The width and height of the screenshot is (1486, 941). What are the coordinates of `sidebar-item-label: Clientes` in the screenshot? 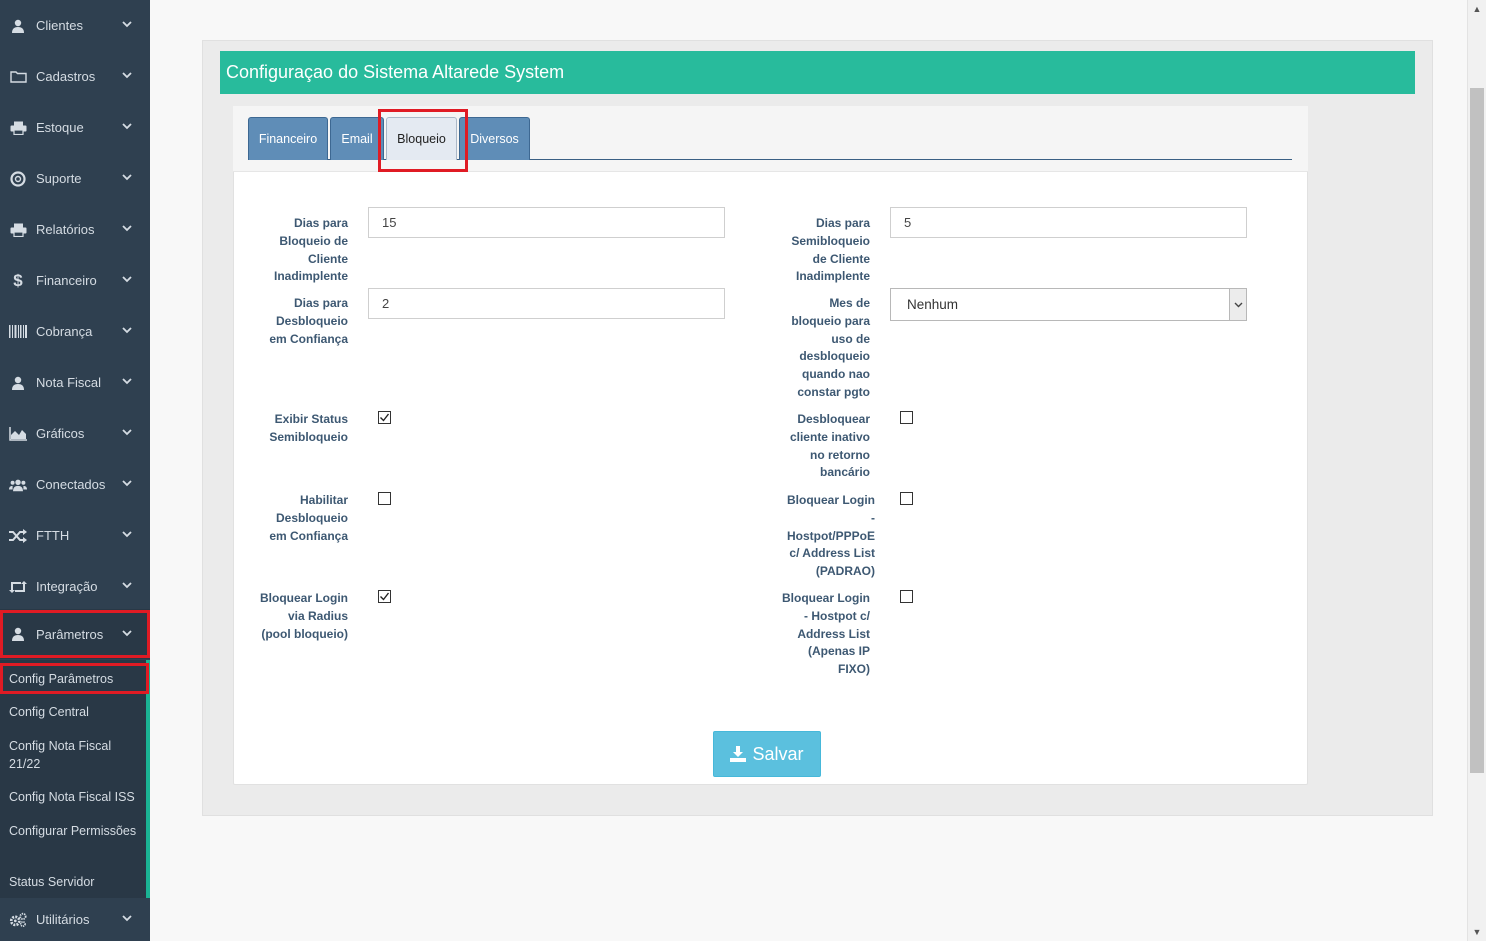 It's located at (59, 25).